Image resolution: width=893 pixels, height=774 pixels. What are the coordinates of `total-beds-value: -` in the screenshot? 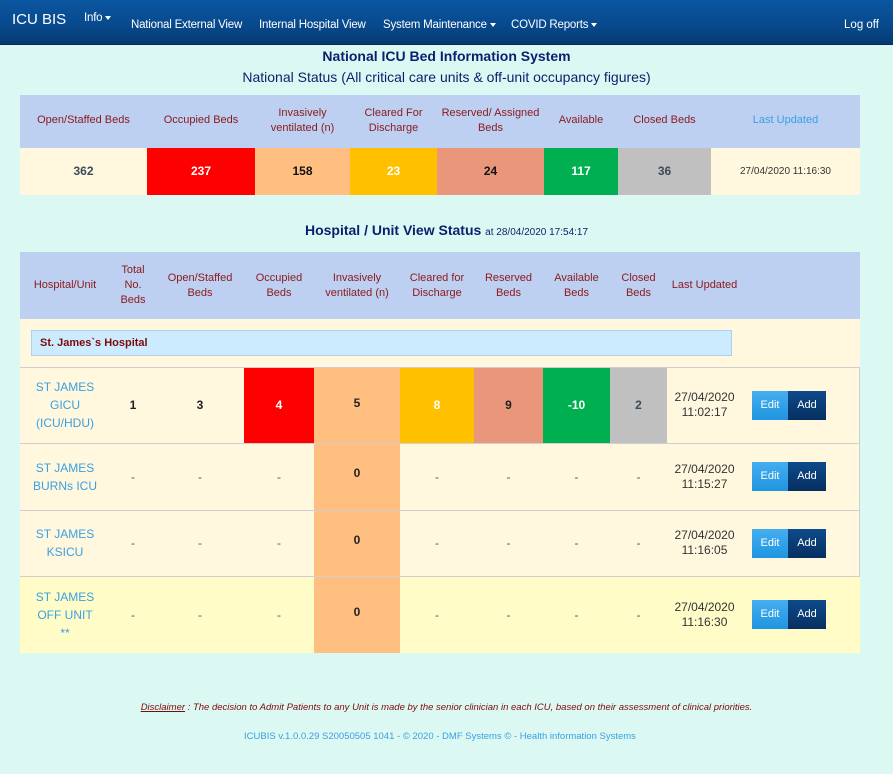 It's located at (133, 542).